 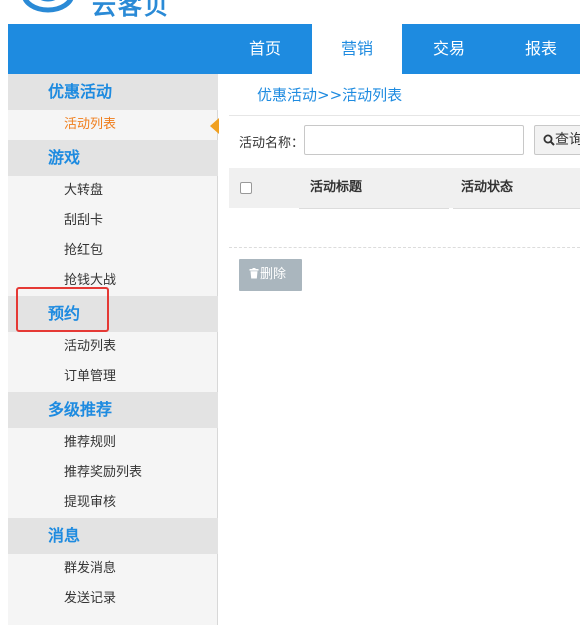 What do you see at coordinates (48, 6) in the screenshot?
I see `logo-icon` at bounding box center [48, 6].